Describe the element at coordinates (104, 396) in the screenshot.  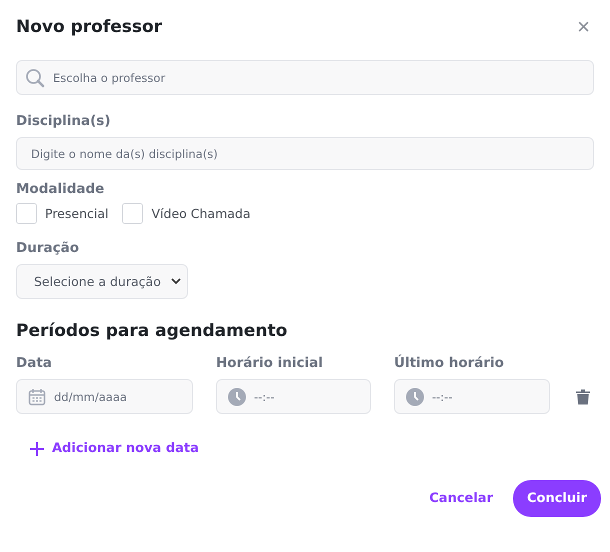
I see `date-field: dd/mm/aaaa` at that location.